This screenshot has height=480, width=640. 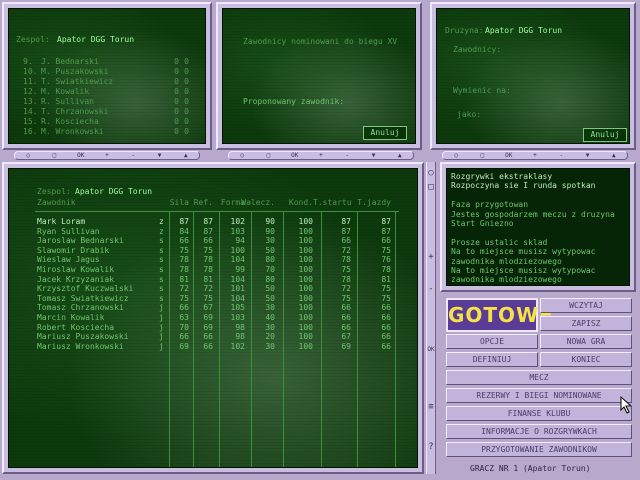 I want to click on finances-button: FINANSE KLUBU, so click(x=539, y=413).